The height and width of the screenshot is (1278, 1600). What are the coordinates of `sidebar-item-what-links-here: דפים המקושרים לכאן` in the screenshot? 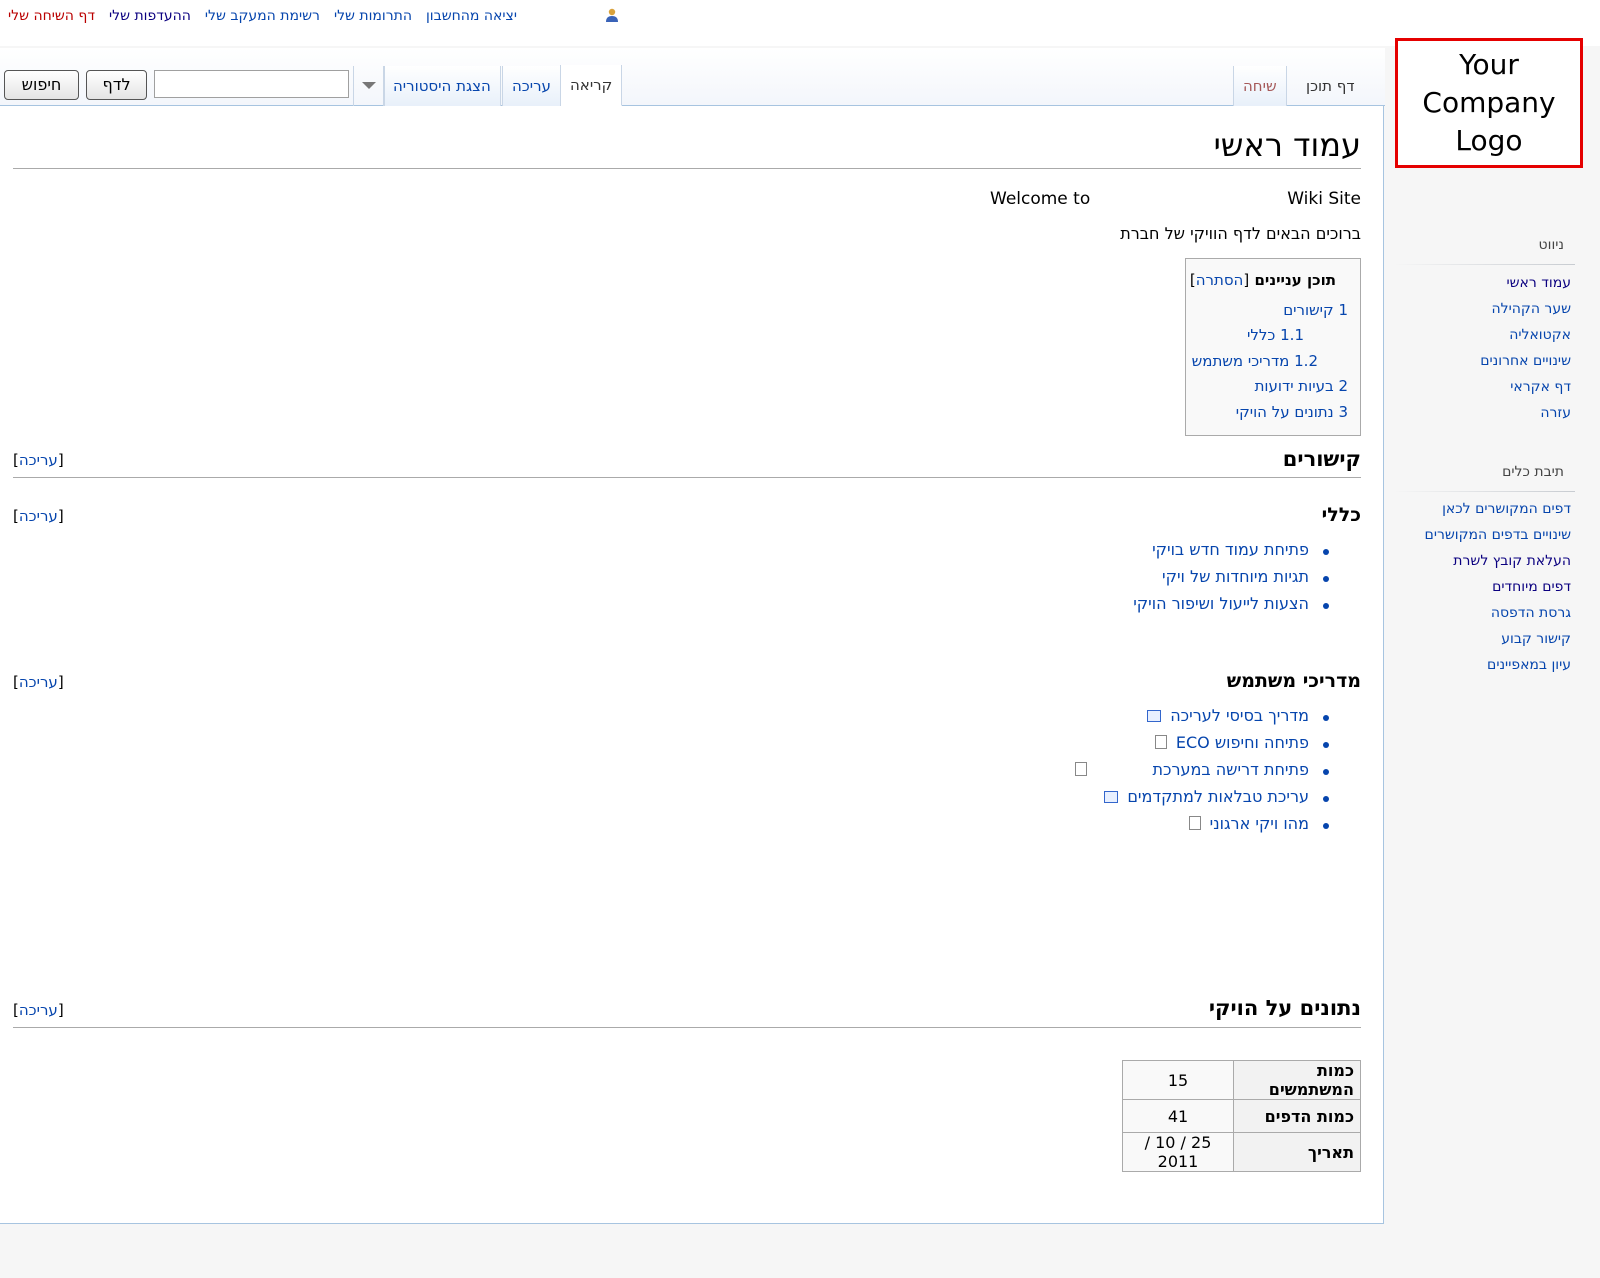 It's located at (1478, 514).